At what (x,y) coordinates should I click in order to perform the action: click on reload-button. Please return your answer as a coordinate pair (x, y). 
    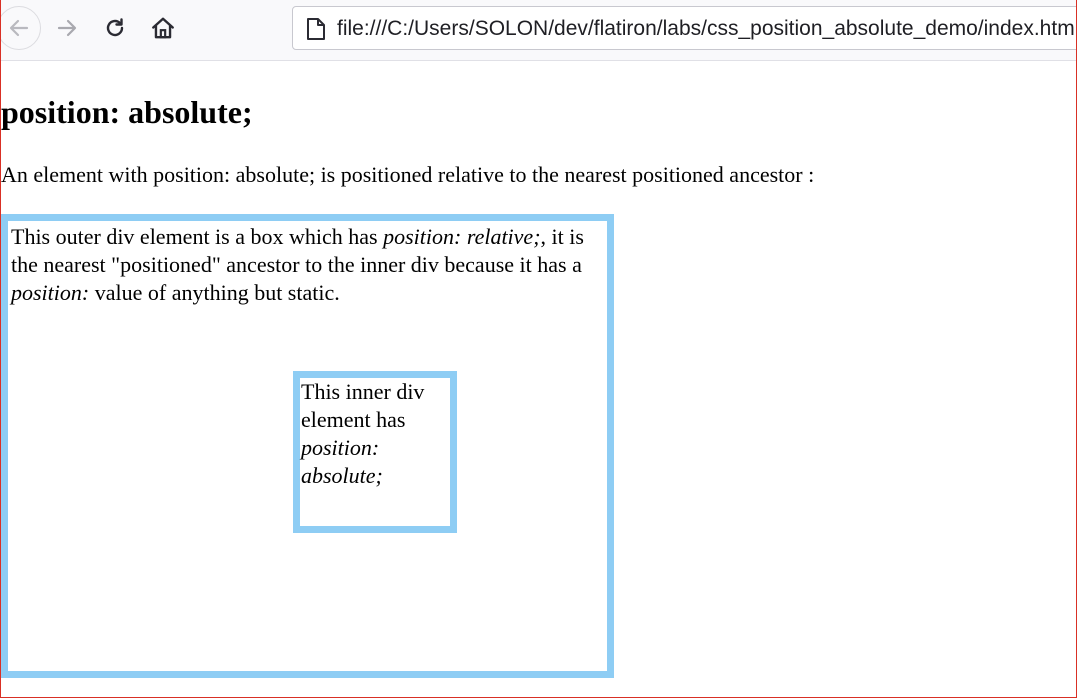
    Looking at the image, I should click on (115, 28).